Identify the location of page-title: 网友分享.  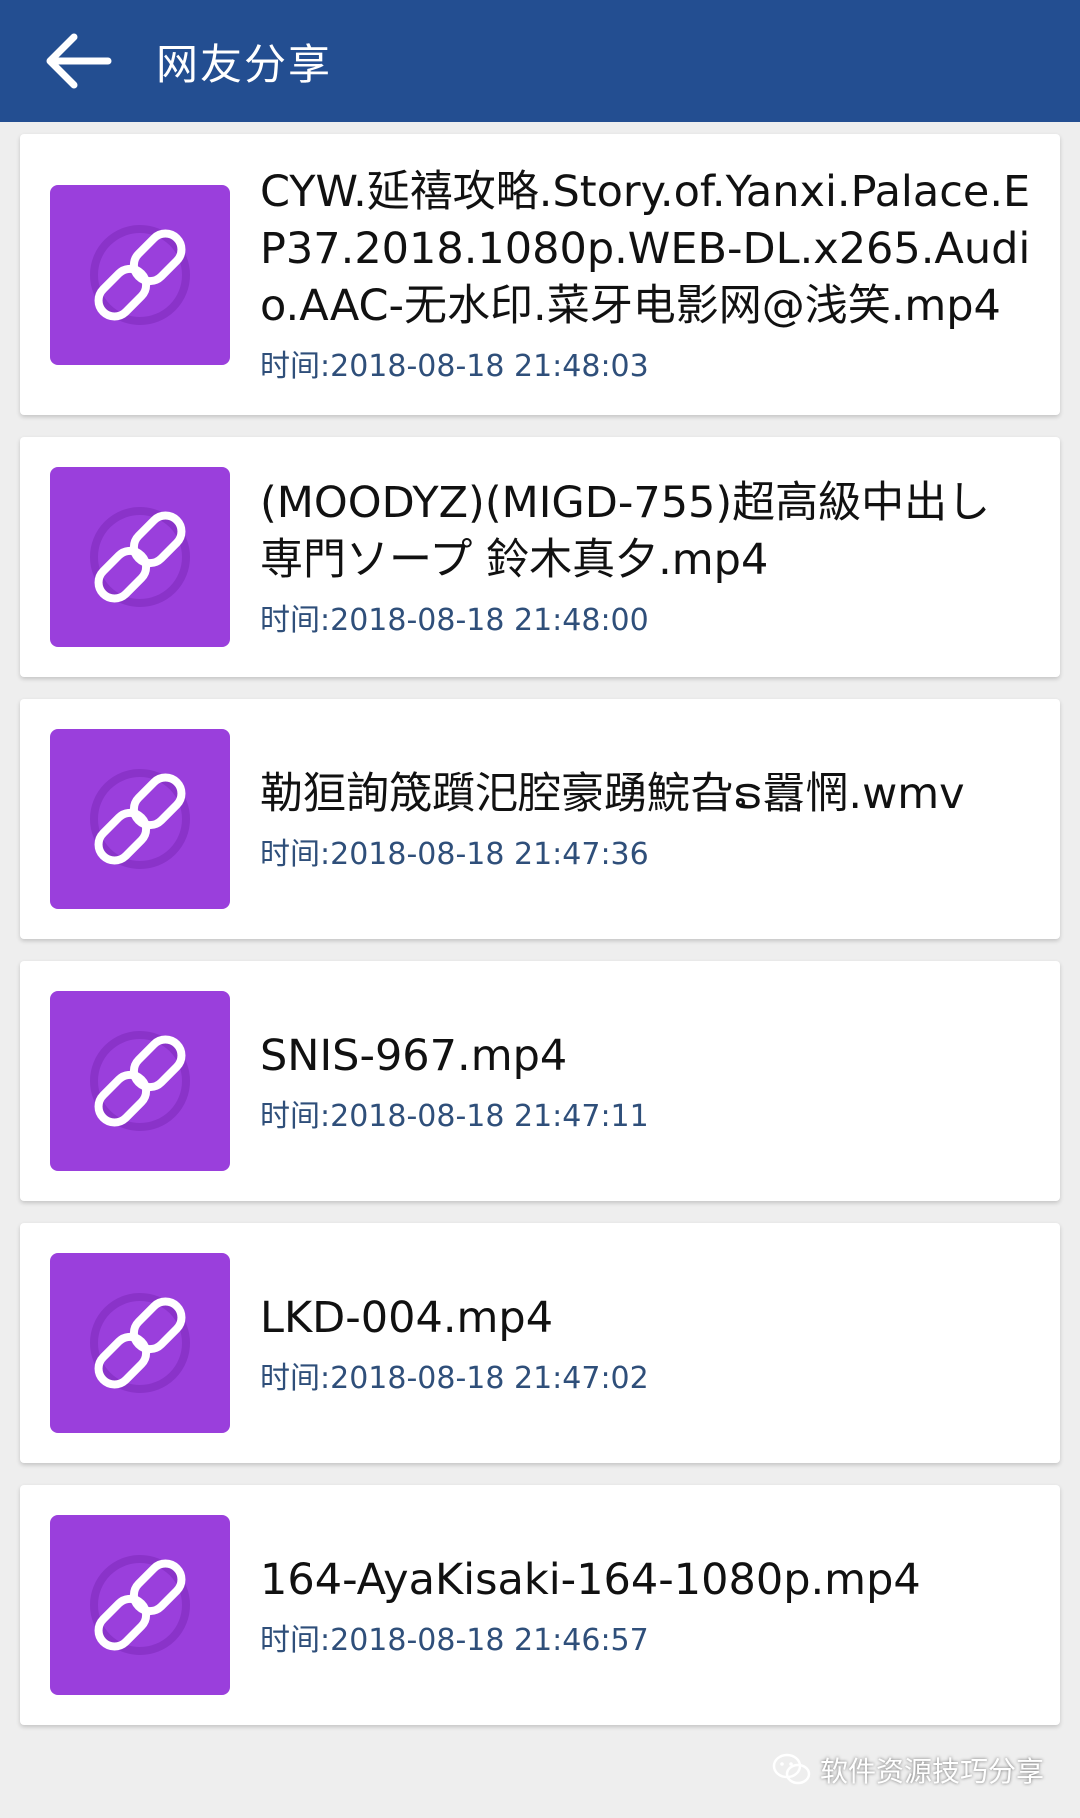
(244, 64).